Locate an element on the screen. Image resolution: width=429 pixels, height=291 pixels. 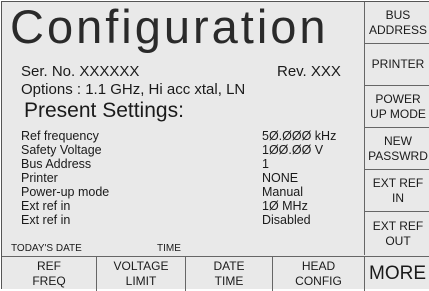
setting-row-ext-ref-out: Ext ref in Disabled is located at coordinates (191, 220).